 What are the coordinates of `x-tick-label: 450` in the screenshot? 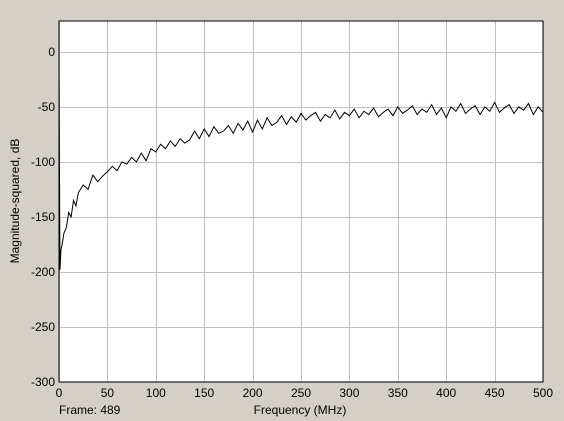 It's located at (495, 393).